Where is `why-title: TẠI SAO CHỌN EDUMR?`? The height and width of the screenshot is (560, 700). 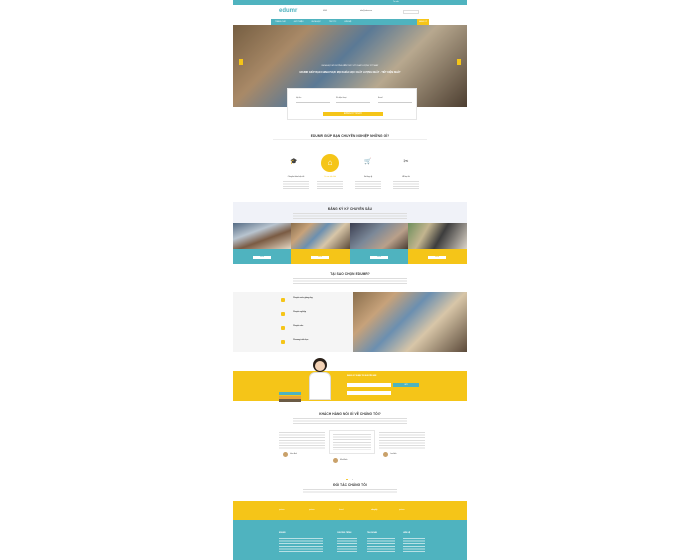 why-title: TẠI SAO CHỌN EDUMR? is located at coordinates (350, 274).